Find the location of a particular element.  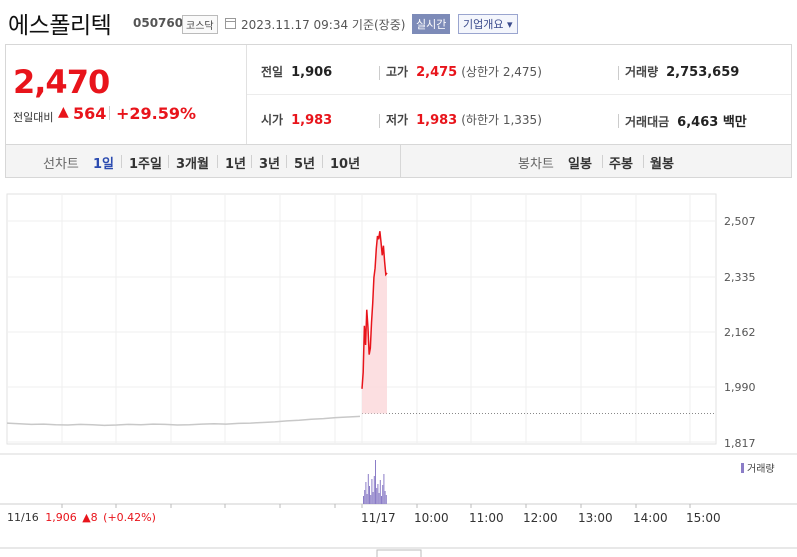

y-tick-label: 2,335 is located at coordinates (740, 277).